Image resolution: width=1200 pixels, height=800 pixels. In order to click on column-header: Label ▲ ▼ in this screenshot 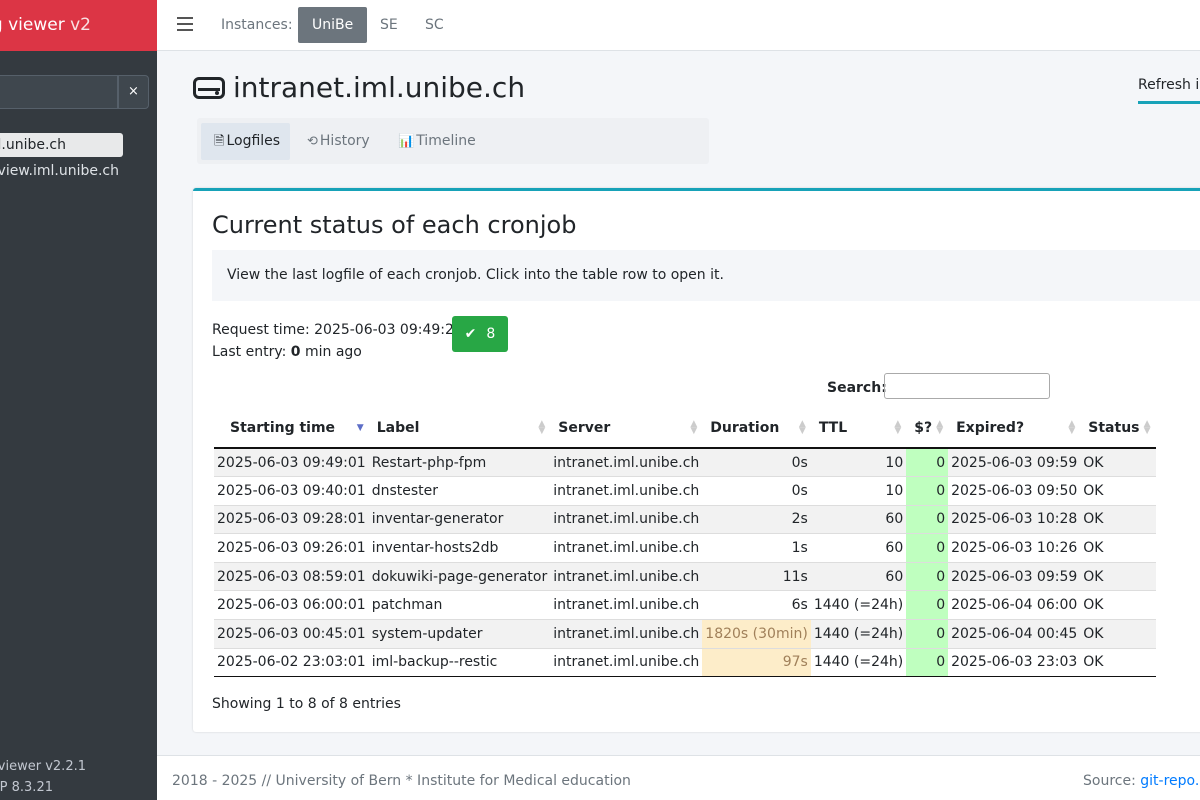, I will do `click(459, 429)`.